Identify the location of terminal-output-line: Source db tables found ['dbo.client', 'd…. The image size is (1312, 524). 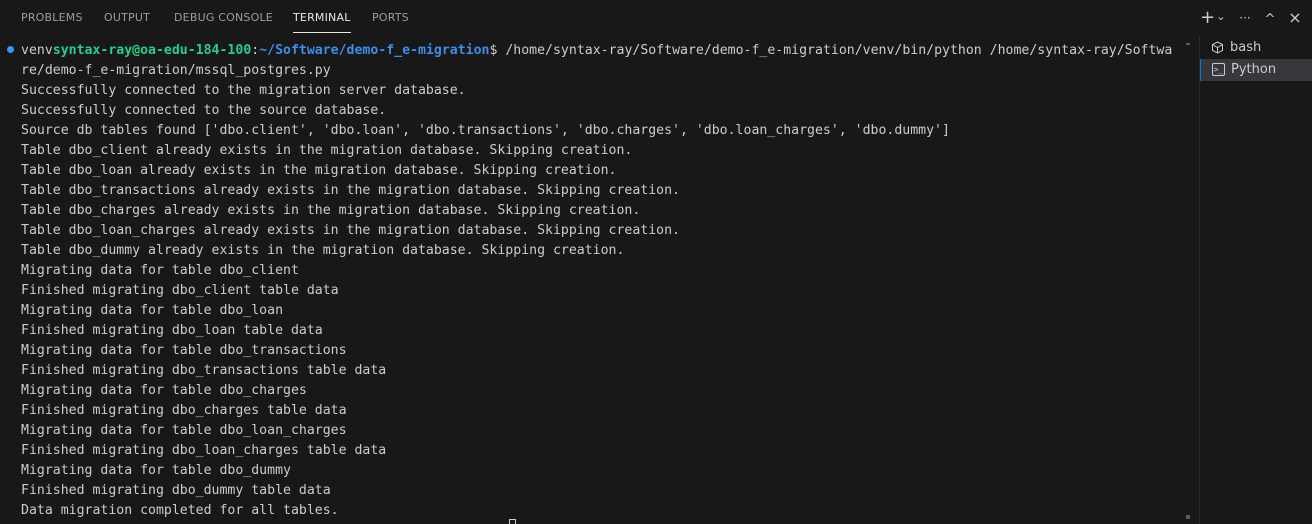
(485, 130).